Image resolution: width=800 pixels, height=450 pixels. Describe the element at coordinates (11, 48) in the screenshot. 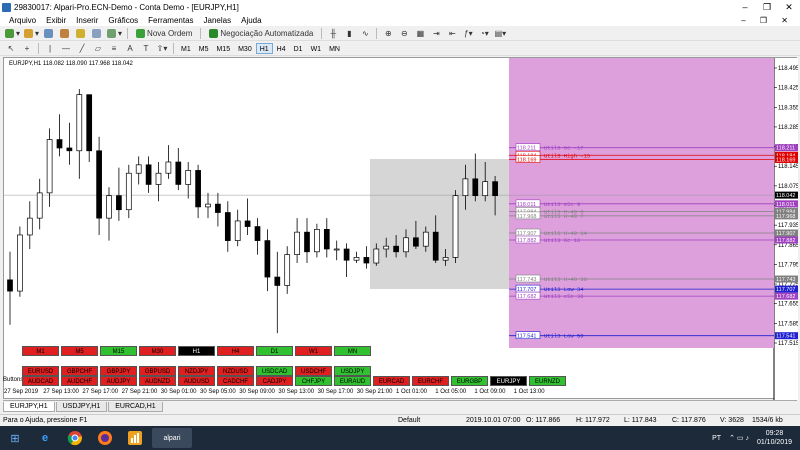

I see `cursor-icon: ↖` at that location.